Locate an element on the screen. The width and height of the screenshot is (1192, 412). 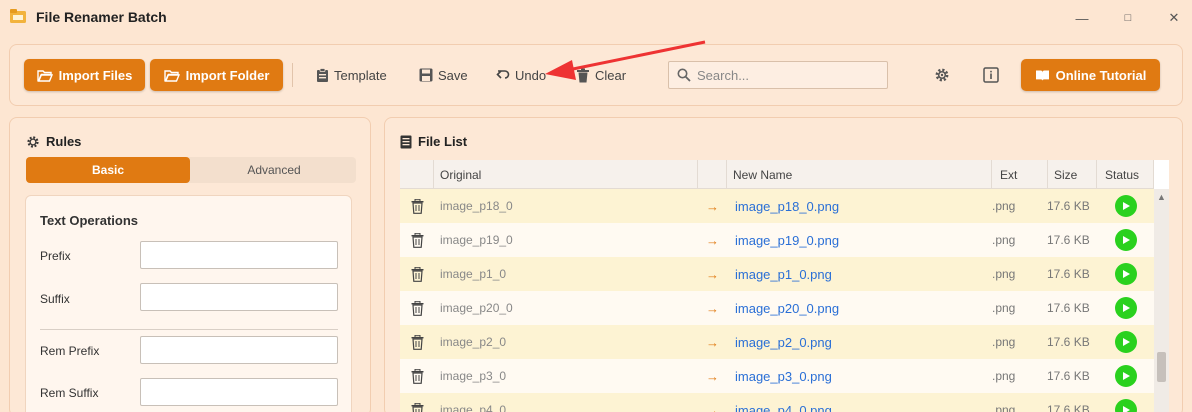
suffix-input is located at coordinates (239, 297).